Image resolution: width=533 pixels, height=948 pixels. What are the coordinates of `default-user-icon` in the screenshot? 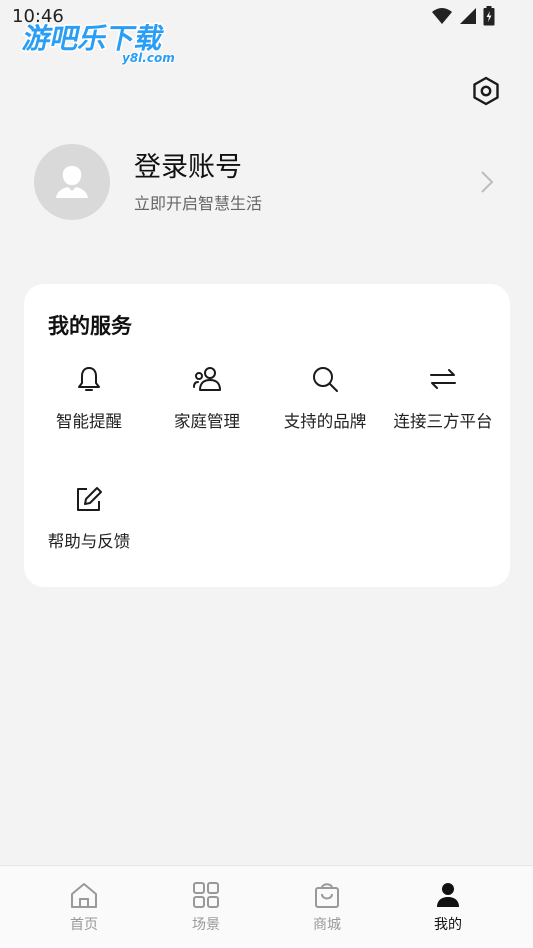 It's located at (72, 182).